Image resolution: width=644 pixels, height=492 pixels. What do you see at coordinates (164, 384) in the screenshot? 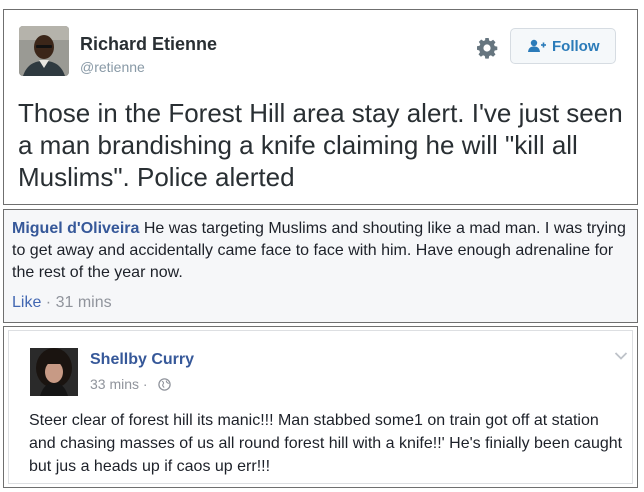
I see `globe-icon` at bounding box center [164, 384].